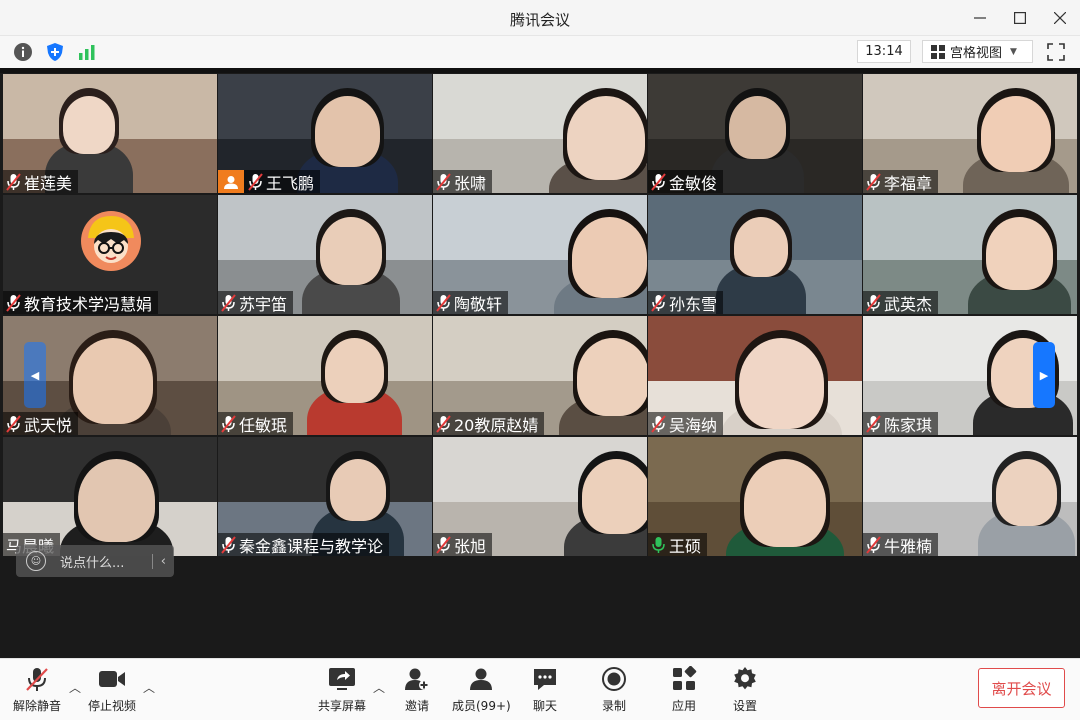 This screenshot has width=1080, height=720. I want to click on chevron-right-icon: ▶, so click(1044, 375).